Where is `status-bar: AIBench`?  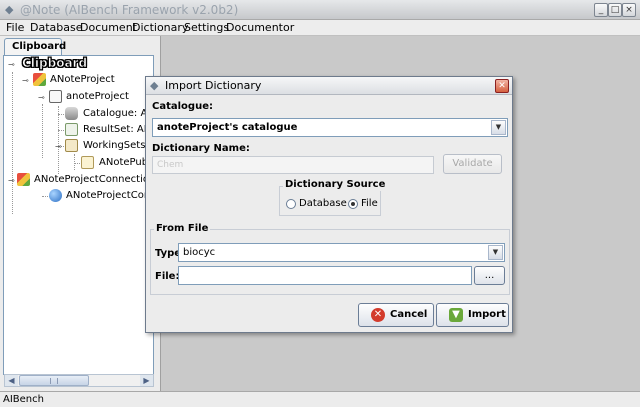
status-bar: AIBench is located at coordinates (320, 399).